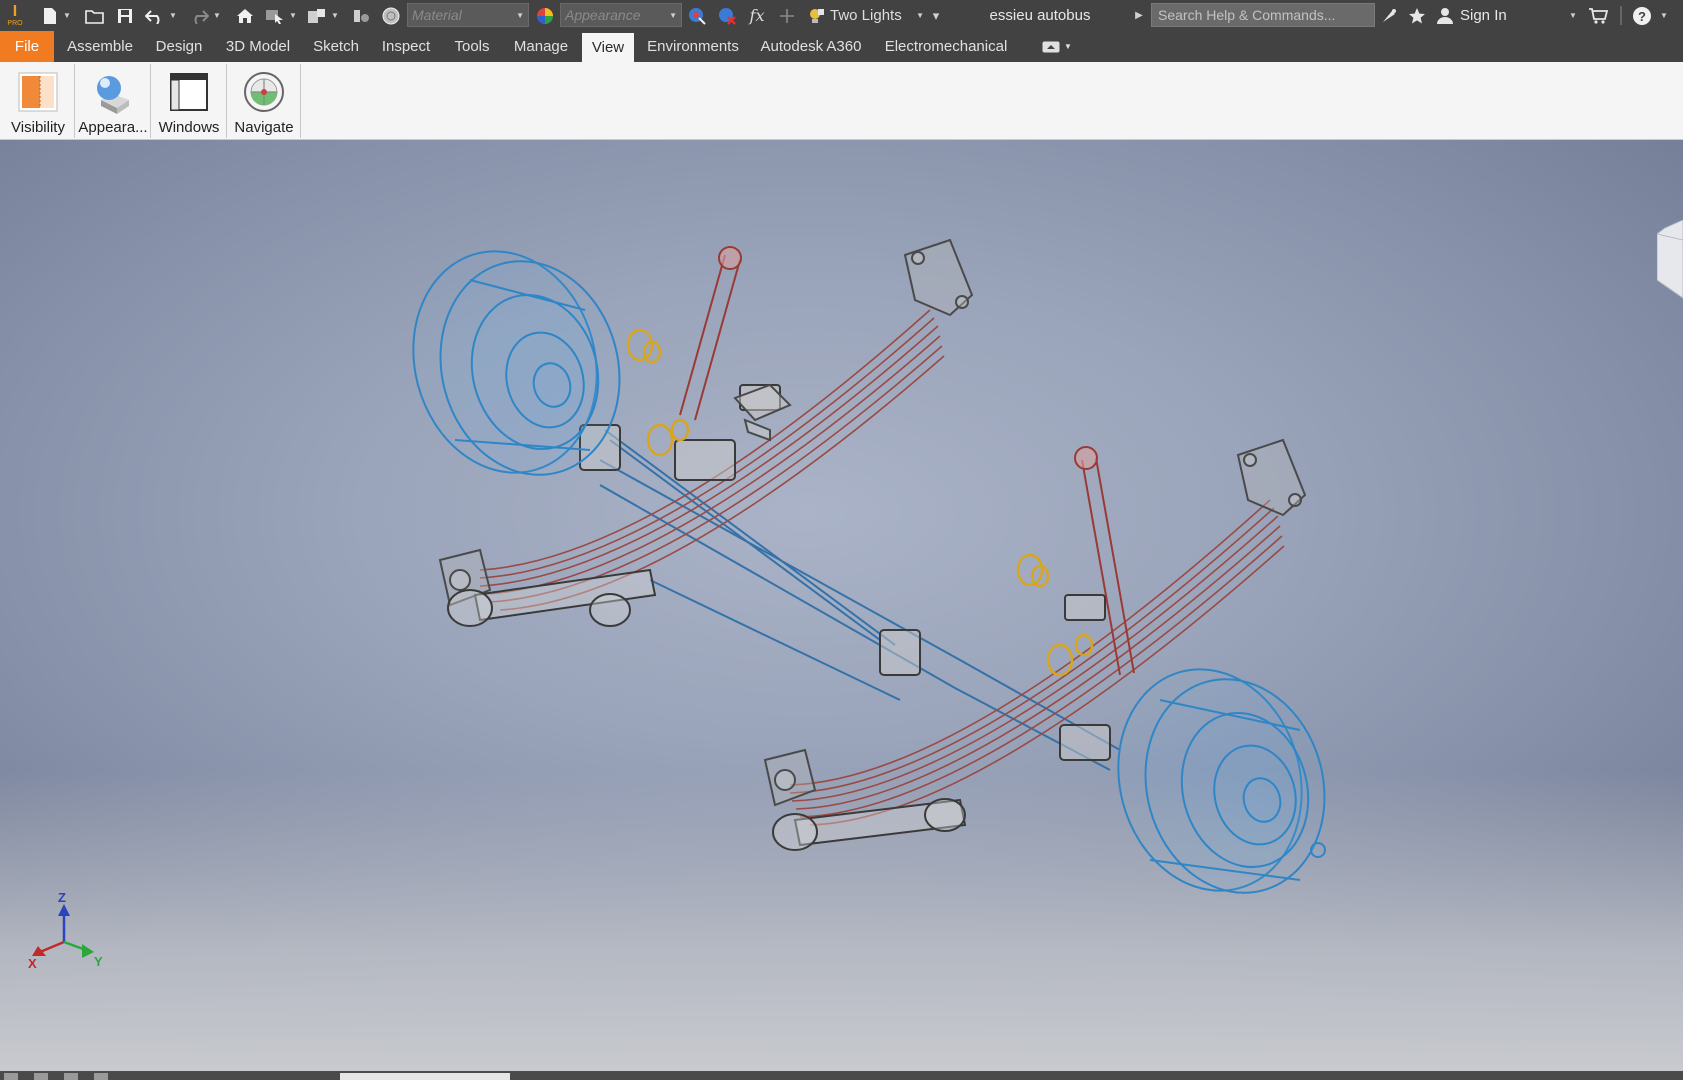 This screenshot has width=1683, height=1080. What do you see at coordinates (293, 15) in the screenshot?
I see `select-dropdown-icon: ▼` at bounding box center [293, 15].